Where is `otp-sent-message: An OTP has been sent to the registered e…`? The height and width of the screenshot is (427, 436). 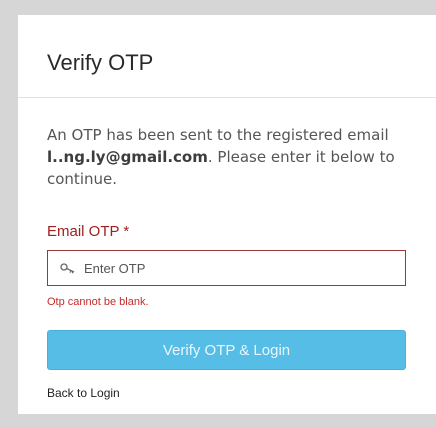
otp-sent-message: An OTP has been sent to the registered e… is located at coordinates (237, 157).